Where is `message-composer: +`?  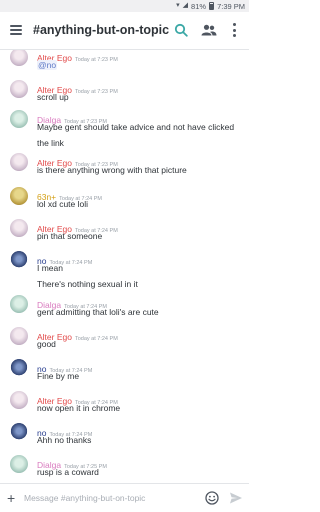 message-composer: + is located at coordinates (124, 497).